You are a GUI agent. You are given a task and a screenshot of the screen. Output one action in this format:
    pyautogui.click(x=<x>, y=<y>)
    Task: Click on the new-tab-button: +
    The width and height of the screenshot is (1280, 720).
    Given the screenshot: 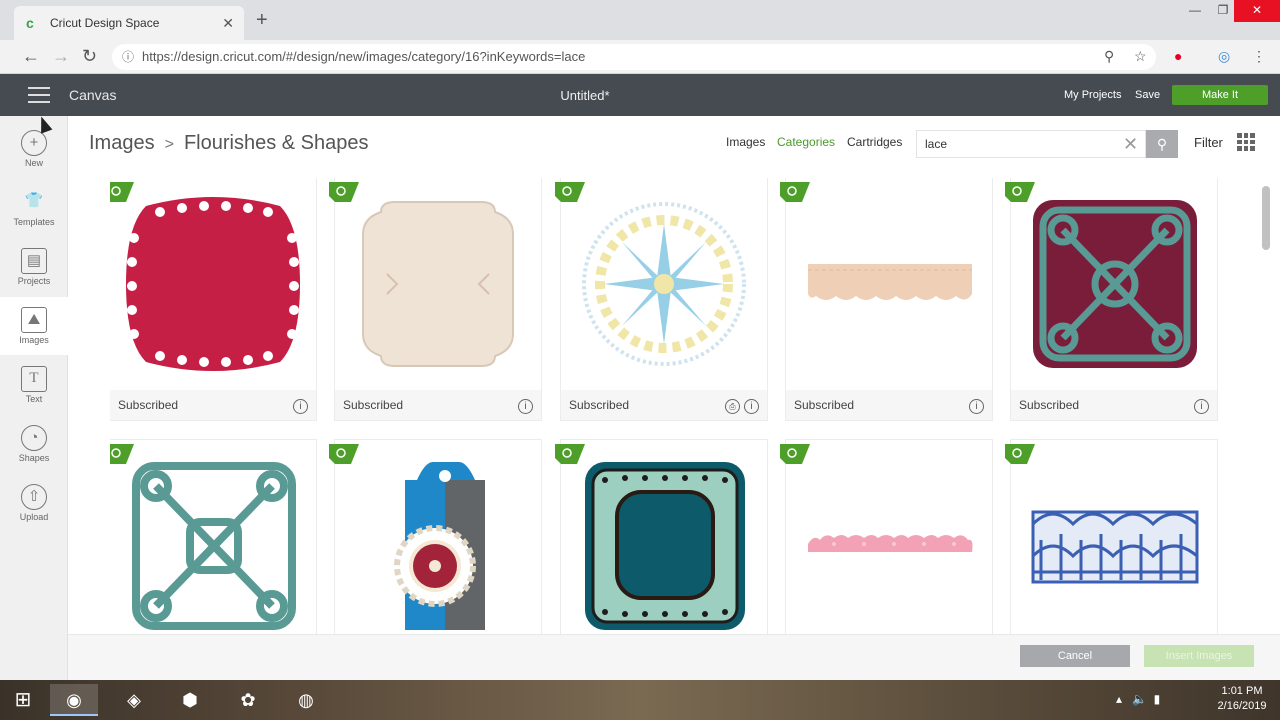 What is the action you would take?
    pyautogui.click(x=262, y=20)
    